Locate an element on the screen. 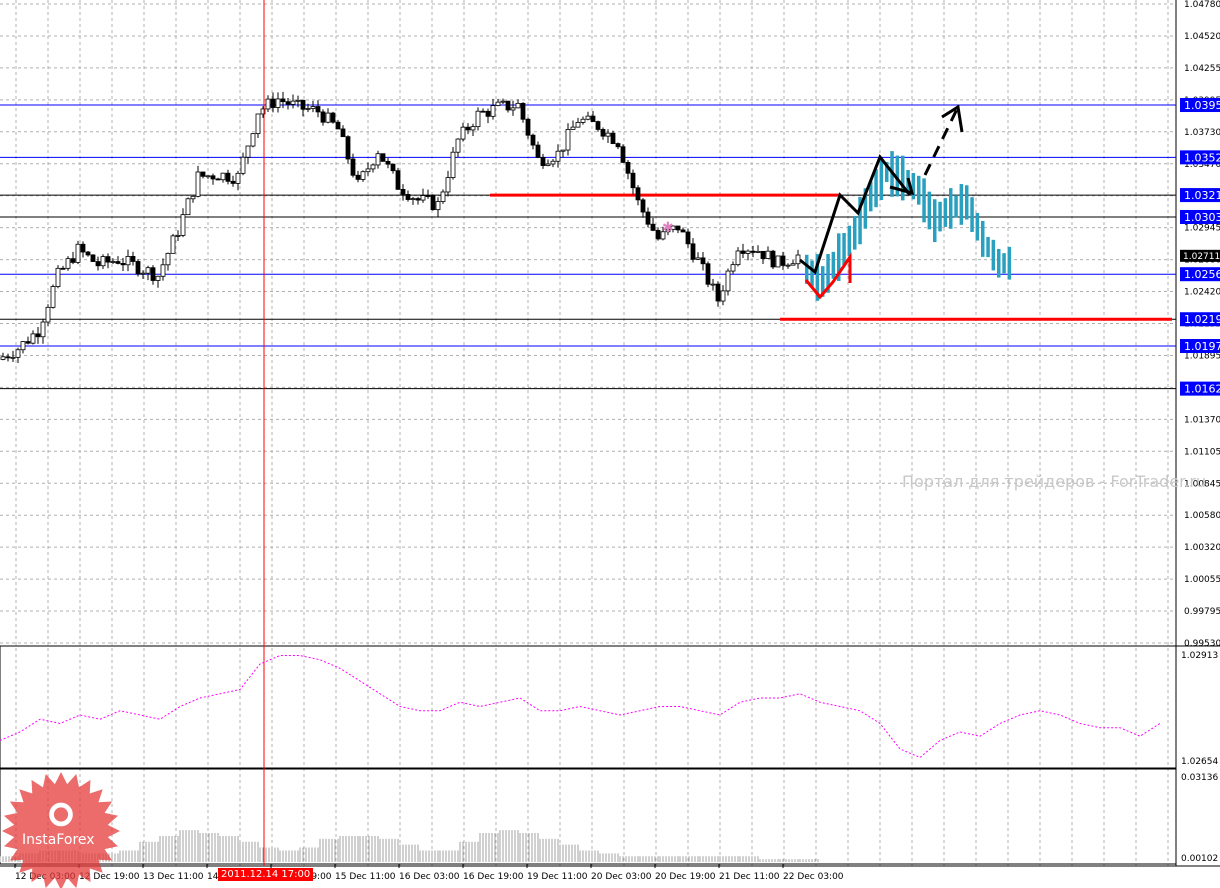 This screenshot has width=1220, height=888. indicator-1-min: 1.02654 is located at coordinates (1199, 762).